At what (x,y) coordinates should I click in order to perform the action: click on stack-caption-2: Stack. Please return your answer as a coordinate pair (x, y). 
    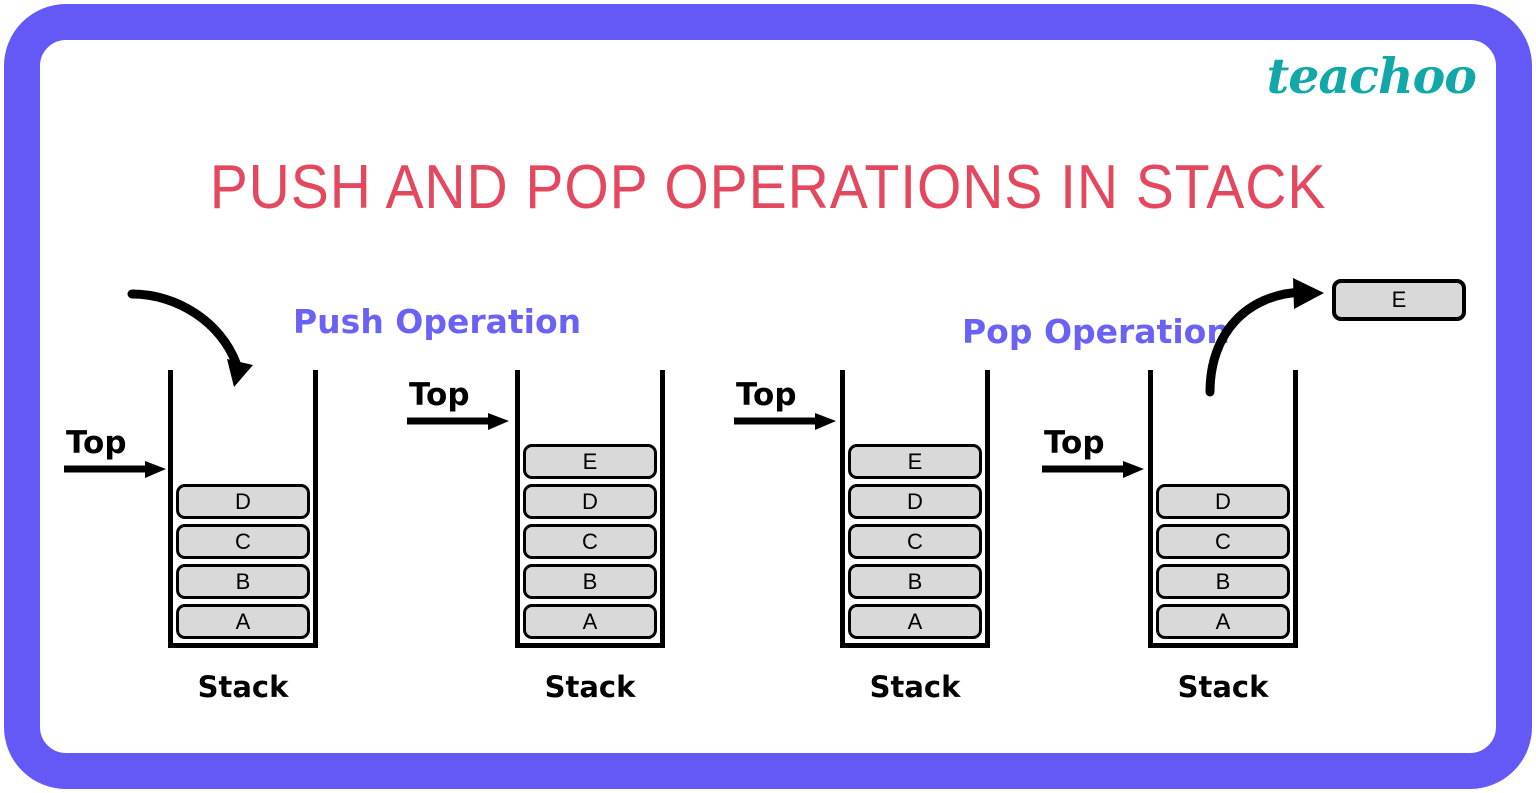
    Looking at the image, I should click on (590, 687).